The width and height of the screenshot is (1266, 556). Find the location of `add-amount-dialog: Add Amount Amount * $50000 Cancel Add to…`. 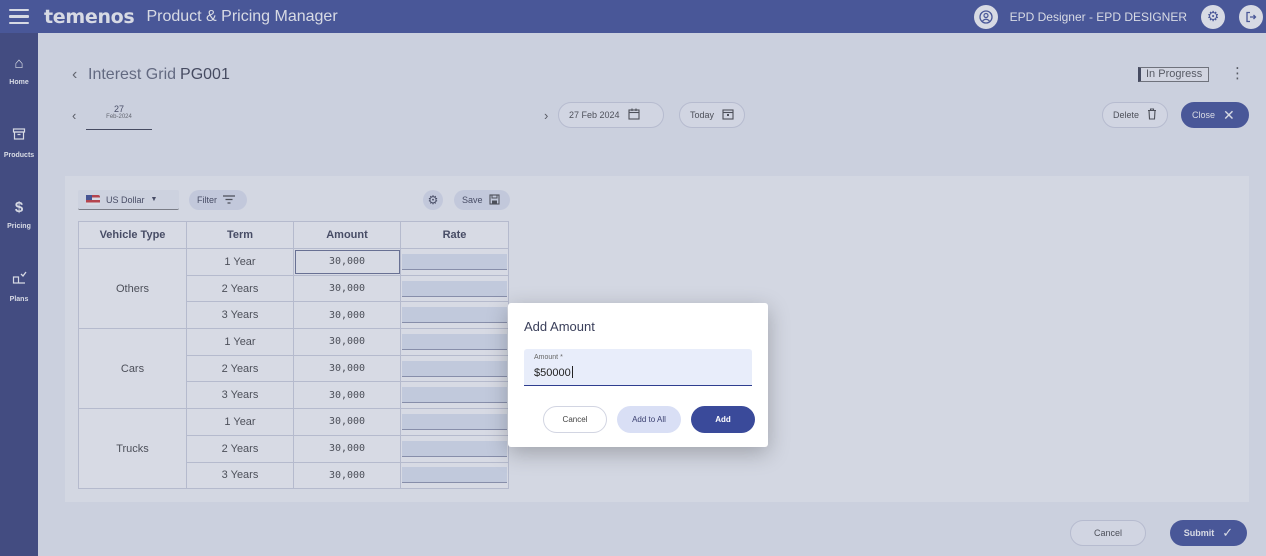

add-amount-dialog: Add Amount Amount * $50000 Cancel Add to… is located at coordinates (638, 375).